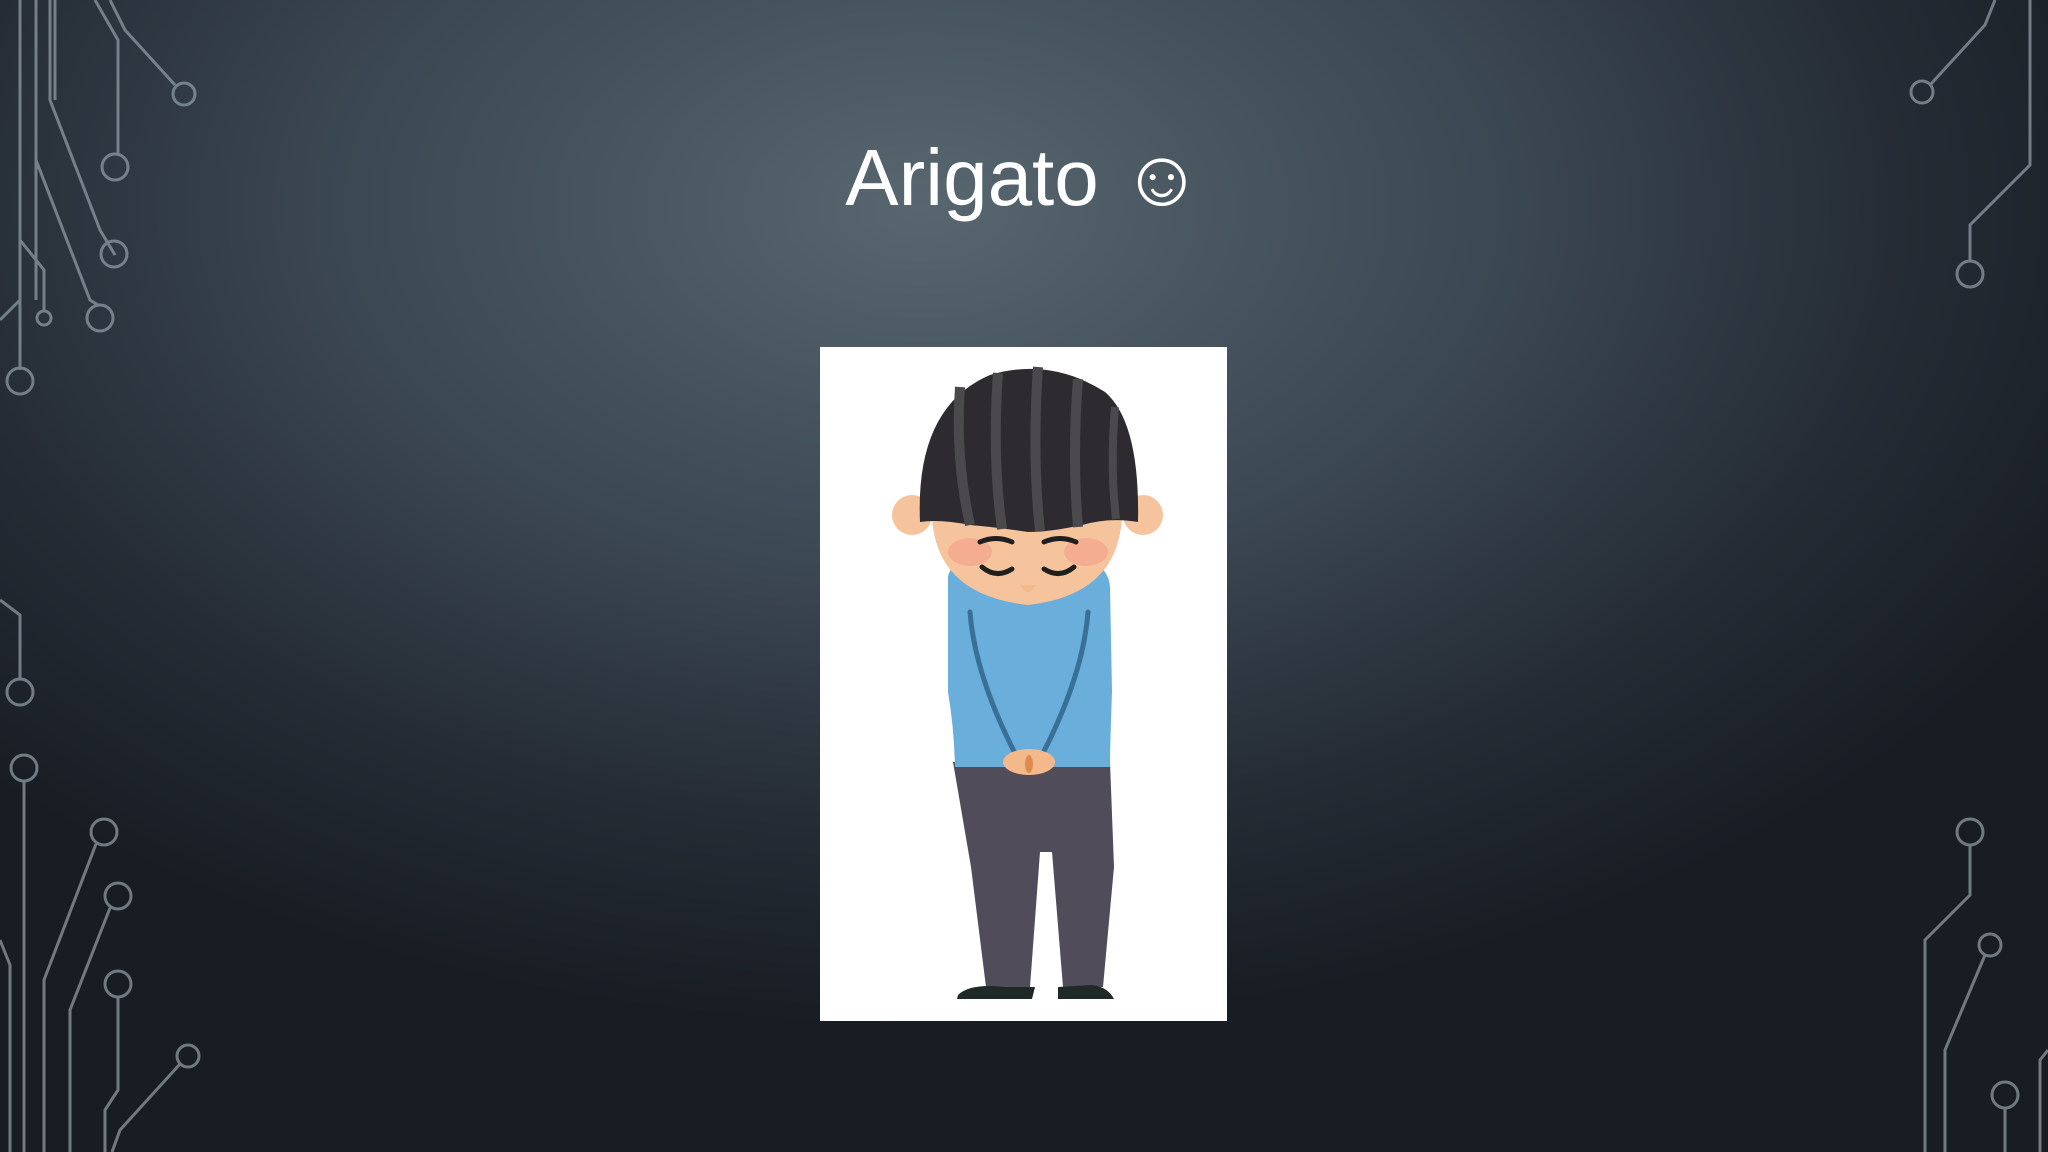 This screenshot has height=1152, width=2048. Describe the element at coordinates (1027, 682) in the screenshot. I see `bowing-man-illustration` at that location.